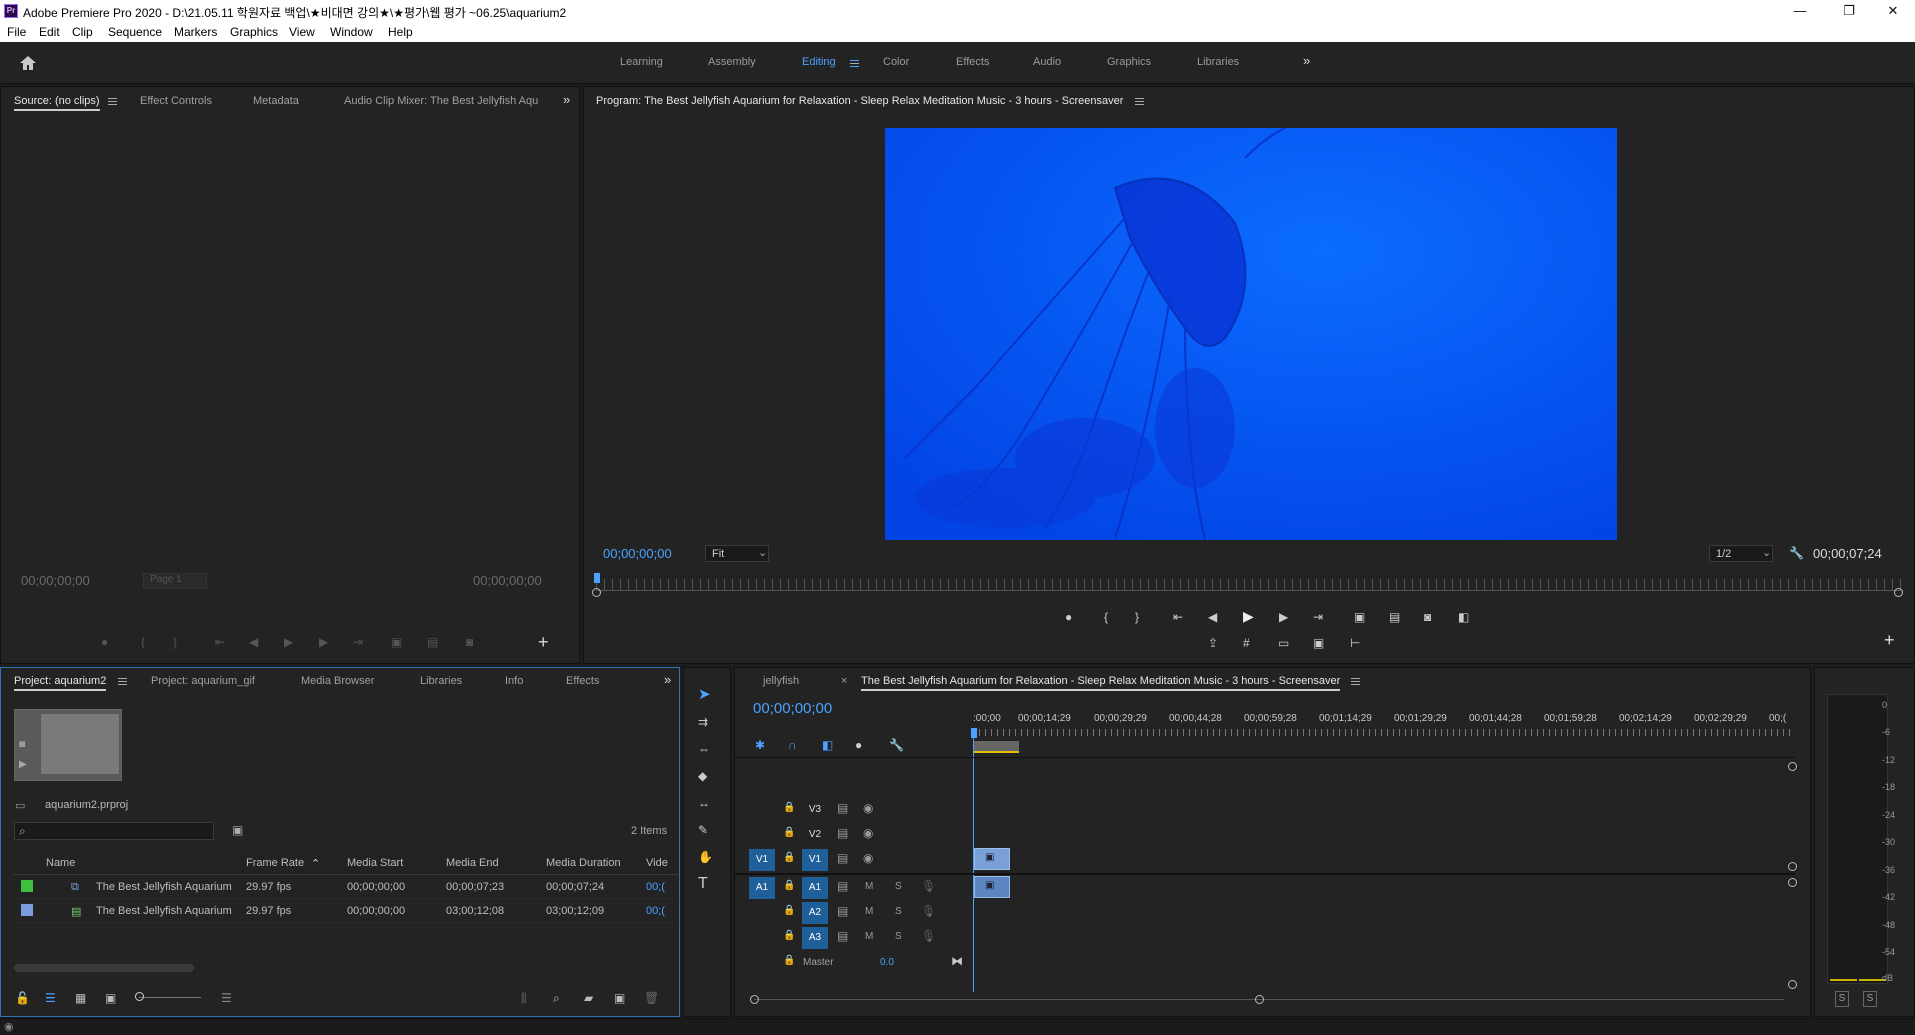 The image size is (1915, 1035). What do you see at coordinates (337, 681) in the screenshot?
I see `tab-media-browser: Media Browser` at bounding box center [337, 681].